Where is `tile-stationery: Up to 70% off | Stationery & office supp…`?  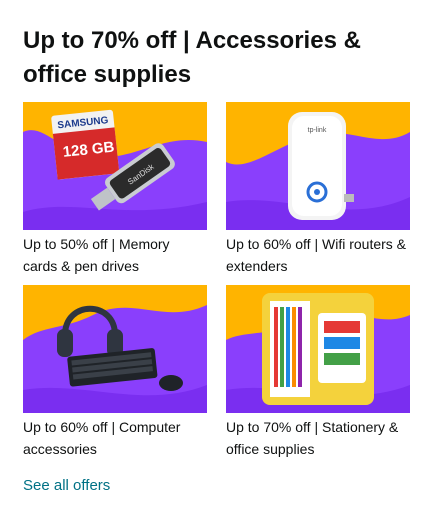
tile-stationery: Up to 70% off | Stationery & office supp… is located at coordinates (318, 372).